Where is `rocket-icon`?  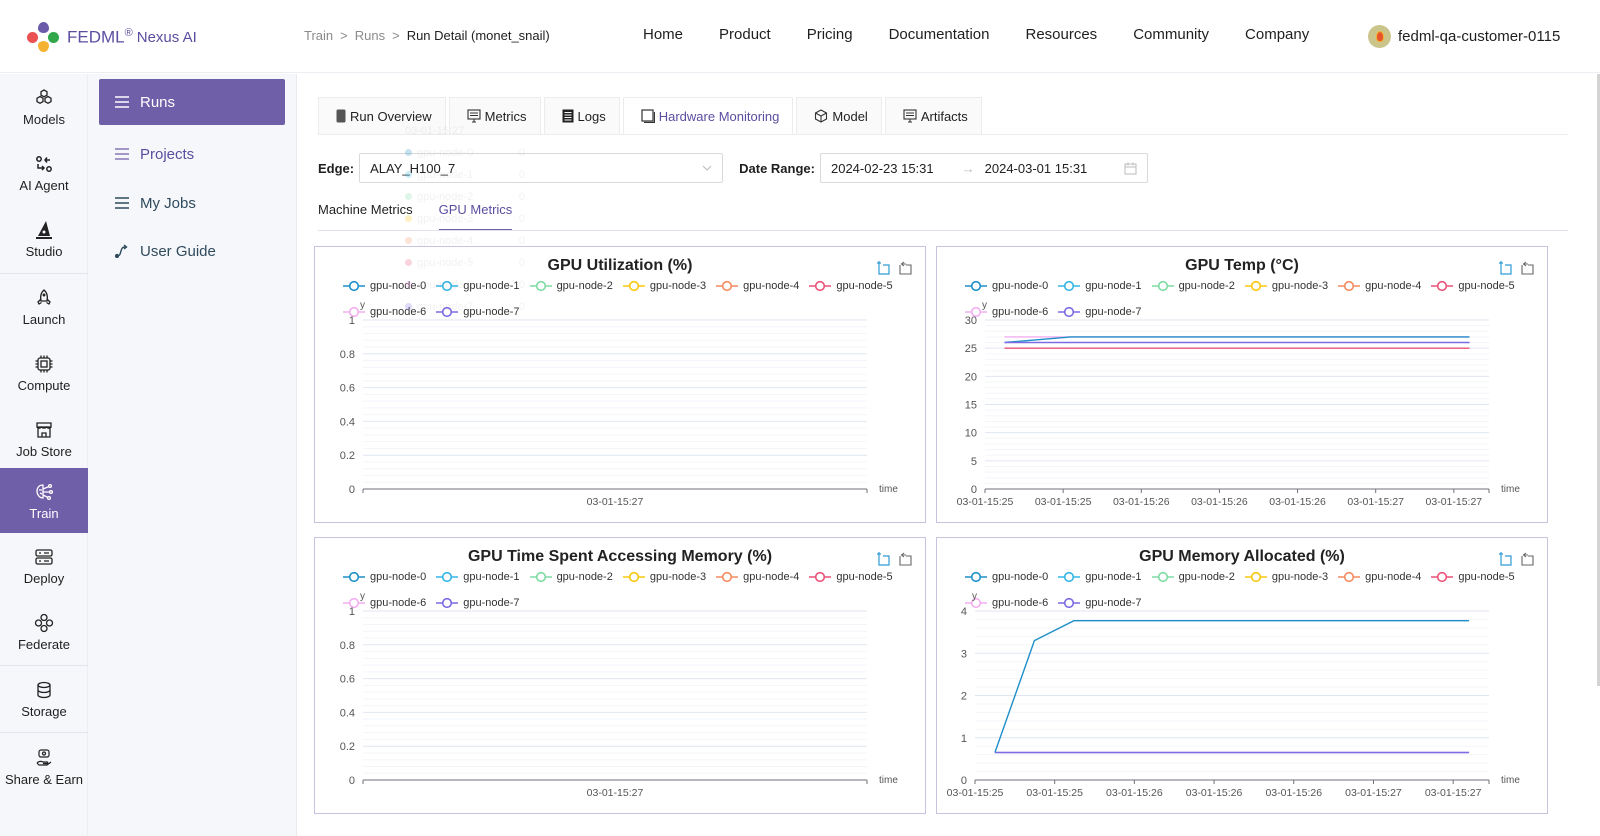
rocket-icon is located at coordinates (44, 298).